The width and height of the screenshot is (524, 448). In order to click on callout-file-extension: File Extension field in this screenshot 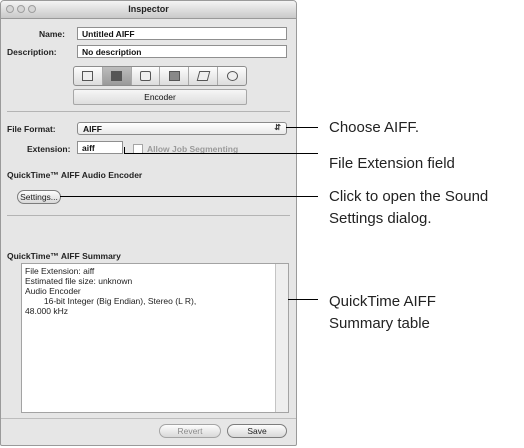, I will do `click(392, 163)`.